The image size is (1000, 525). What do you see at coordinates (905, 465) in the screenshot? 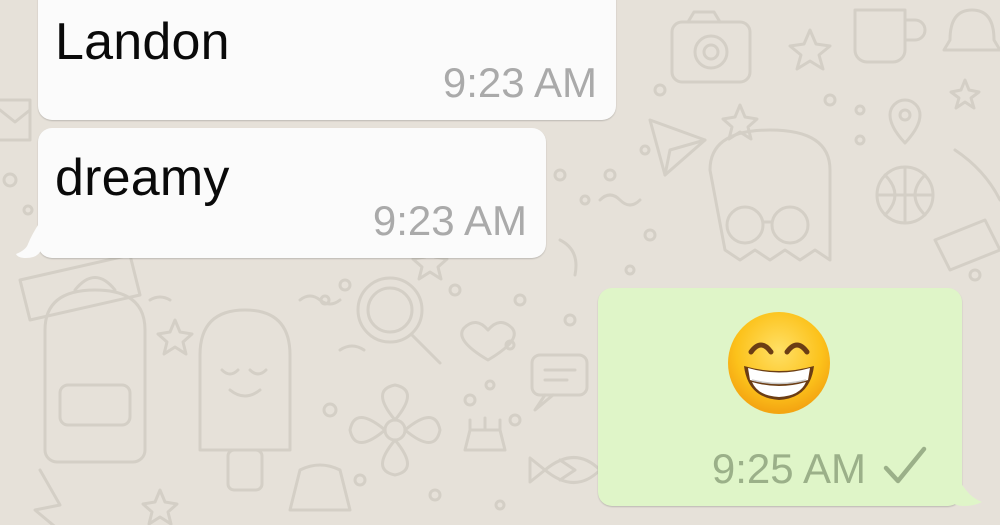
I see `single-check-icon` at bounding box center [905, 465].